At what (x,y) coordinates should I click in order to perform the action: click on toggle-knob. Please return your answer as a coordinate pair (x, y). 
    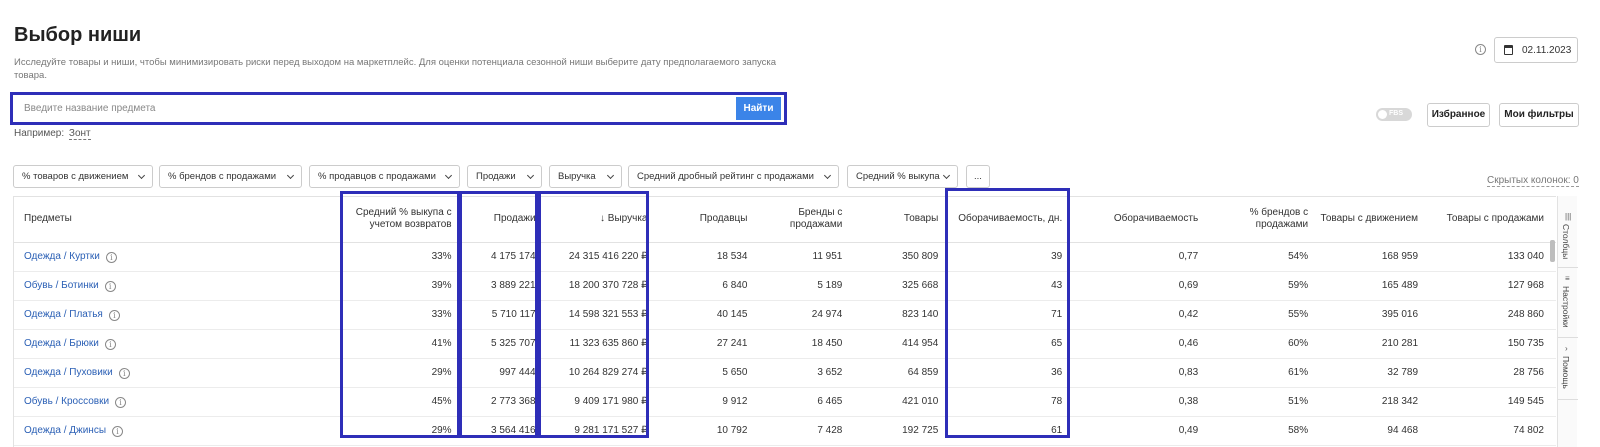
    Looking at the image, I should click on (1382, 114).